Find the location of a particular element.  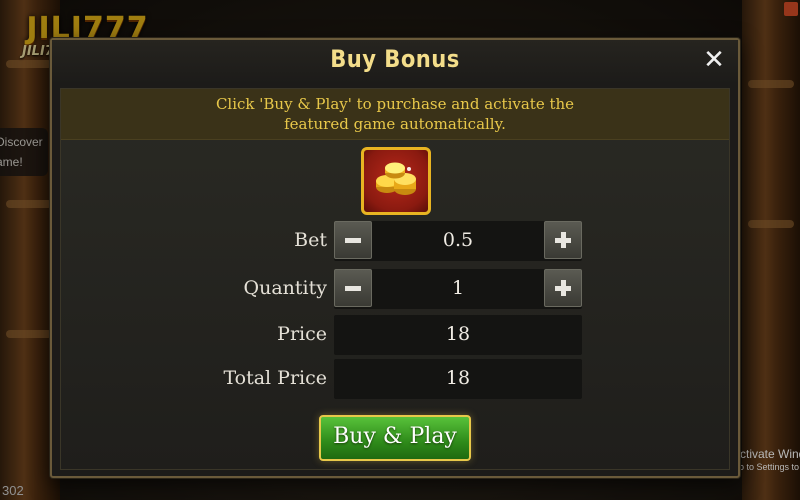

close-icon: ✕ is located at coordinates (714, 60).